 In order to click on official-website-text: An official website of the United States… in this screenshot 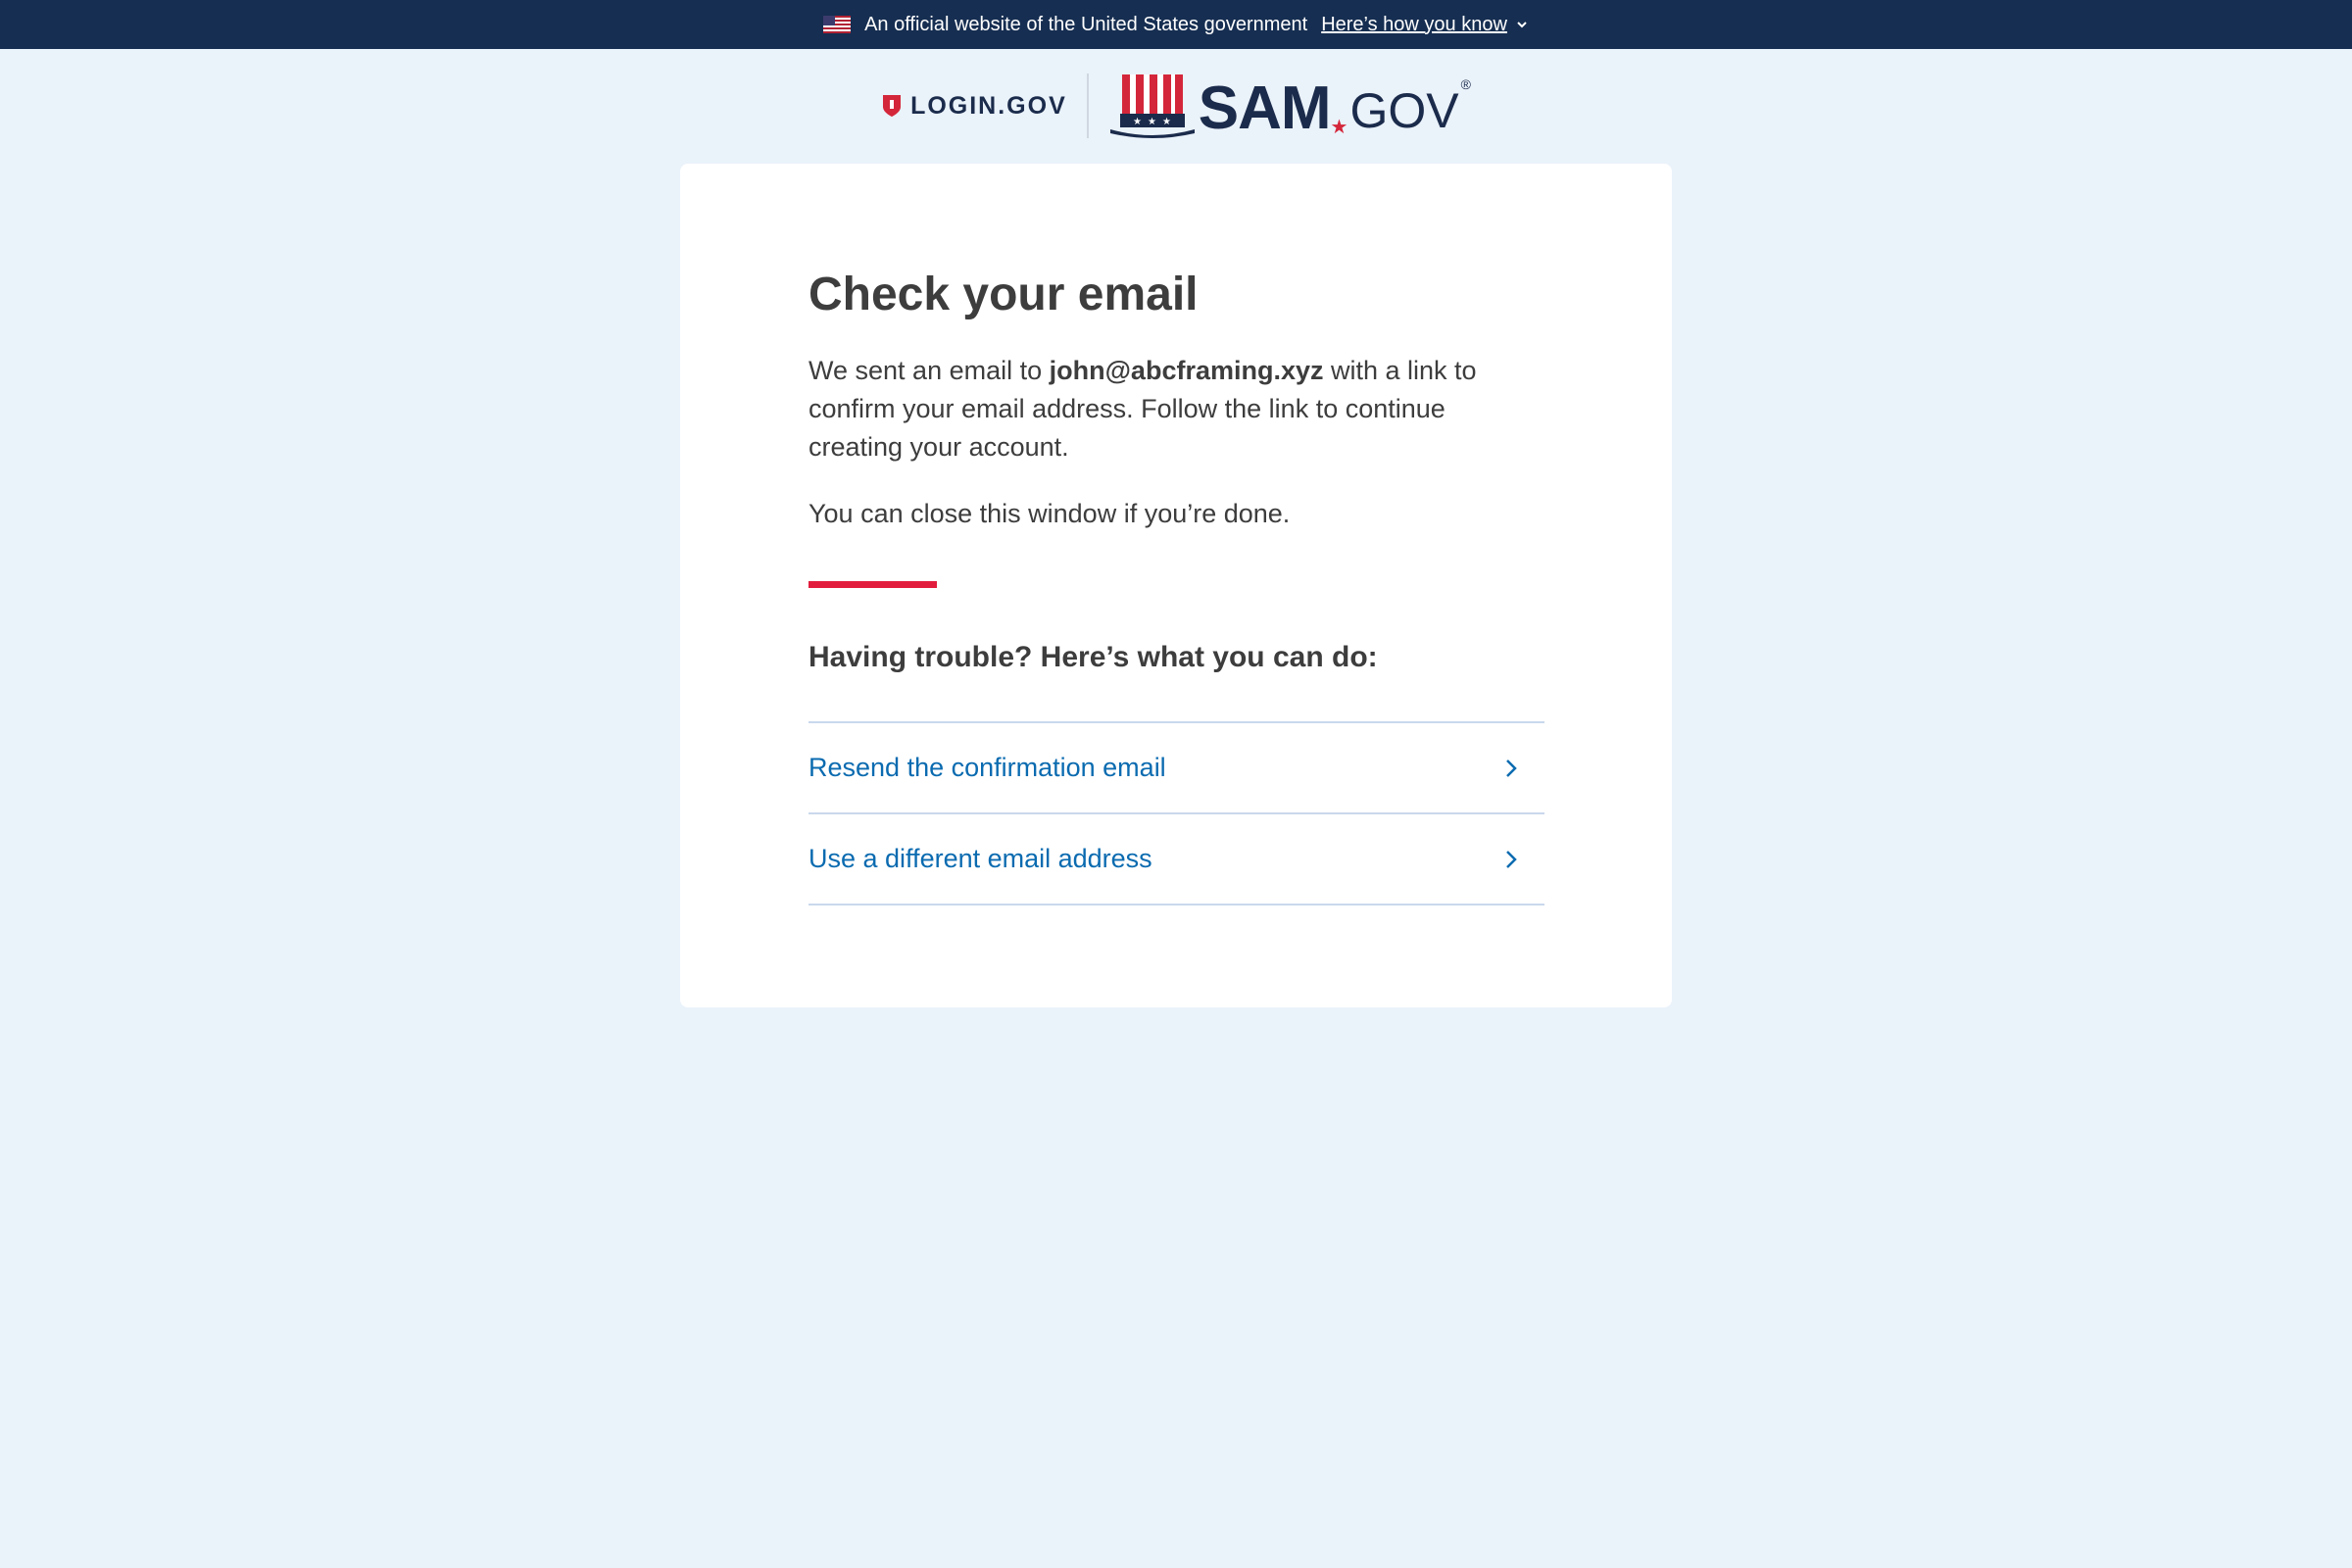, I will do `click(1086, 24)`.